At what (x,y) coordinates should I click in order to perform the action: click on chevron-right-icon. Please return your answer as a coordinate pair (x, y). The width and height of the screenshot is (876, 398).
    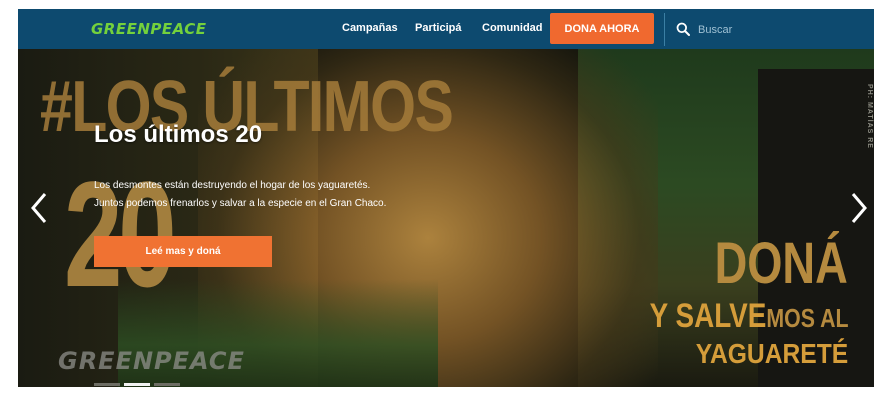
    Looking at the image, I should click on (859, 208).